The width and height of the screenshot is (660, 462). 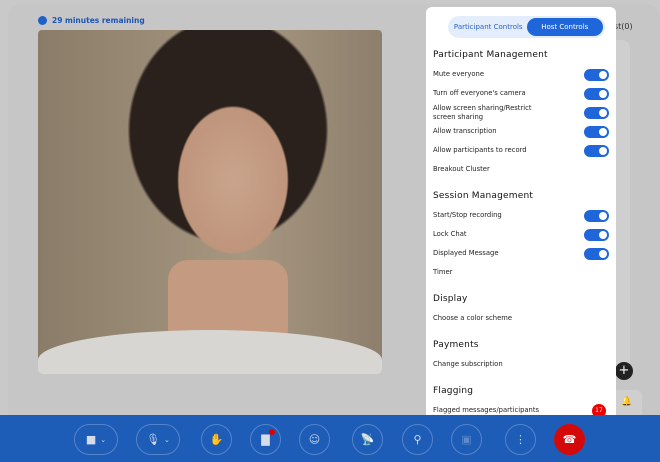 What do you see at coordinates (450, 234) in the screenshot?
I see `setting-label: Lock Chat` at bounding box center [450, 234].